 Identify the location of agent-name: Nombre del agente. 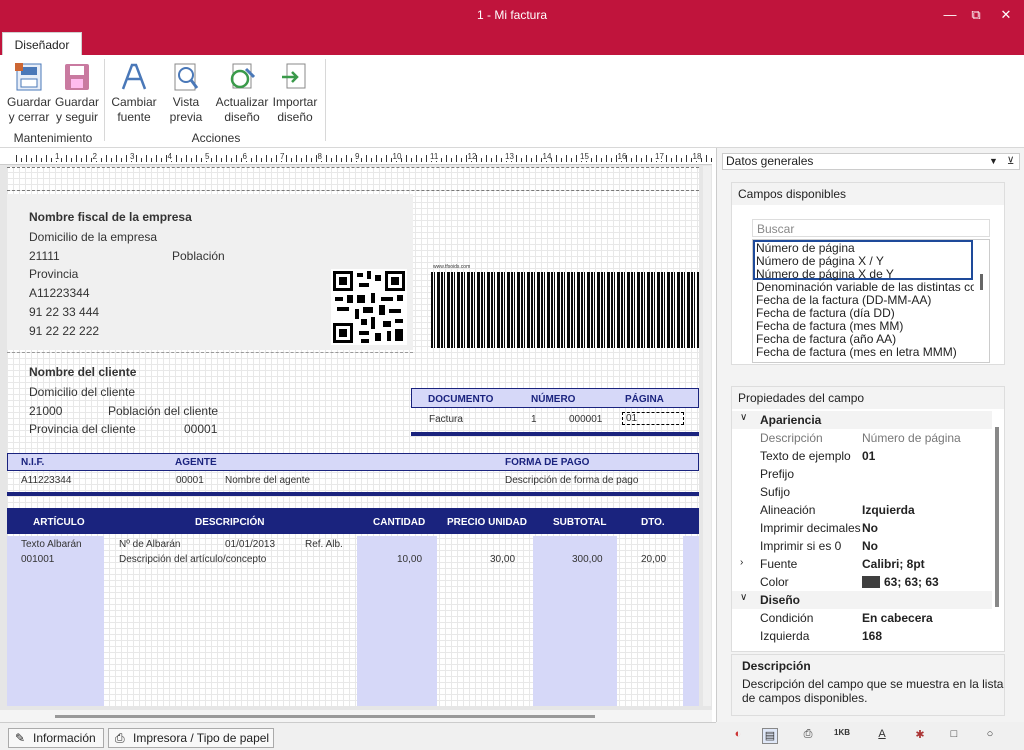
(267, 480).